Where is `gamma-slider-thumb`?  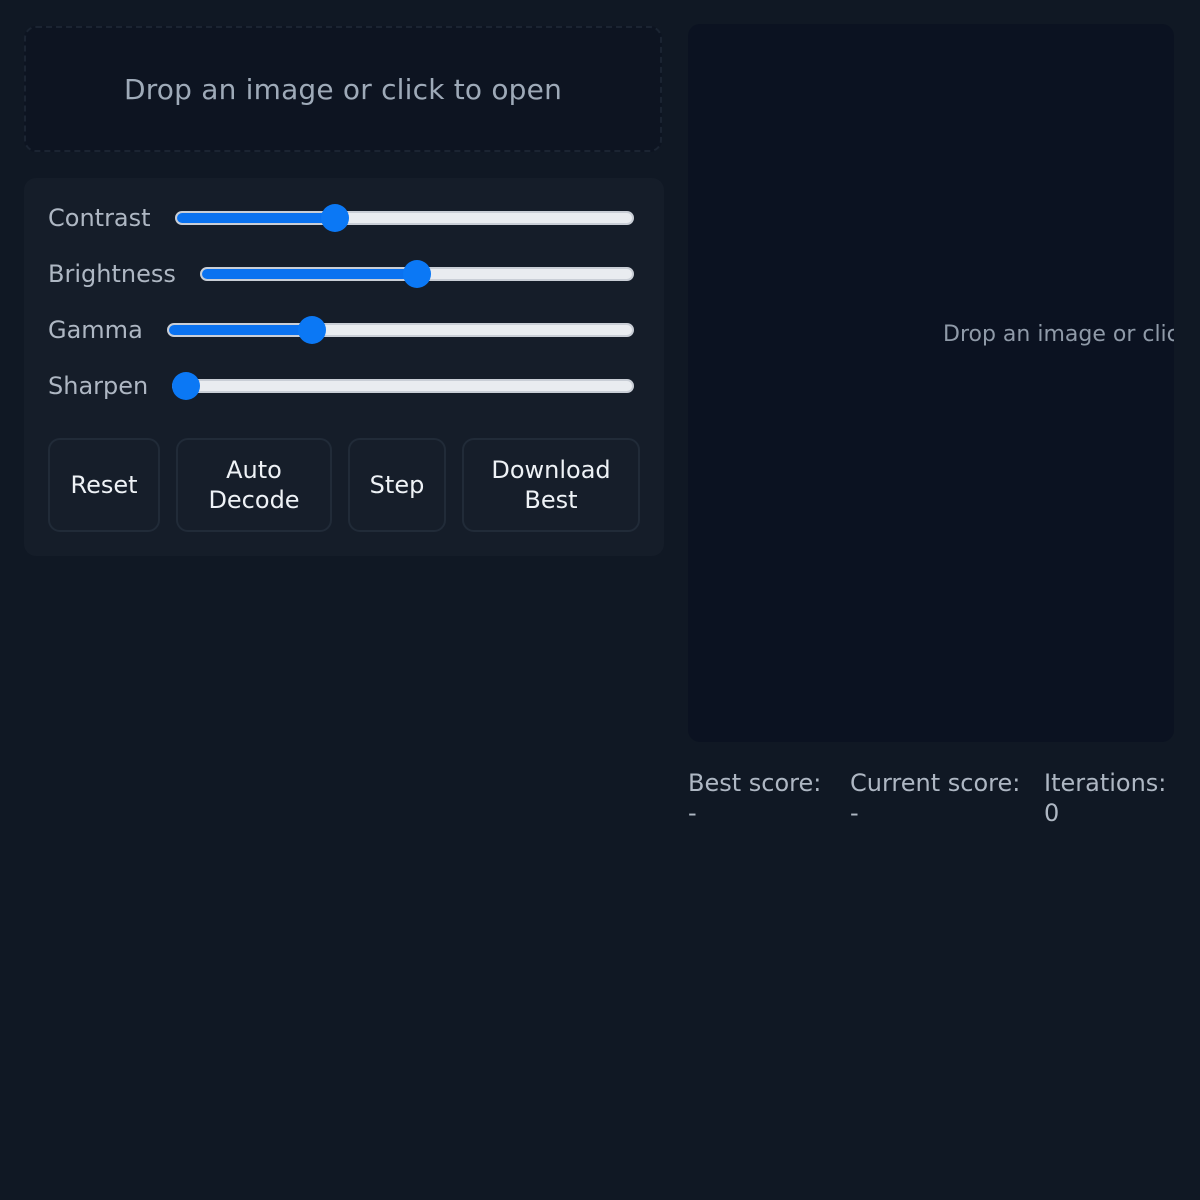 gamma-slider-thumb is located at coordinates (312, 330).